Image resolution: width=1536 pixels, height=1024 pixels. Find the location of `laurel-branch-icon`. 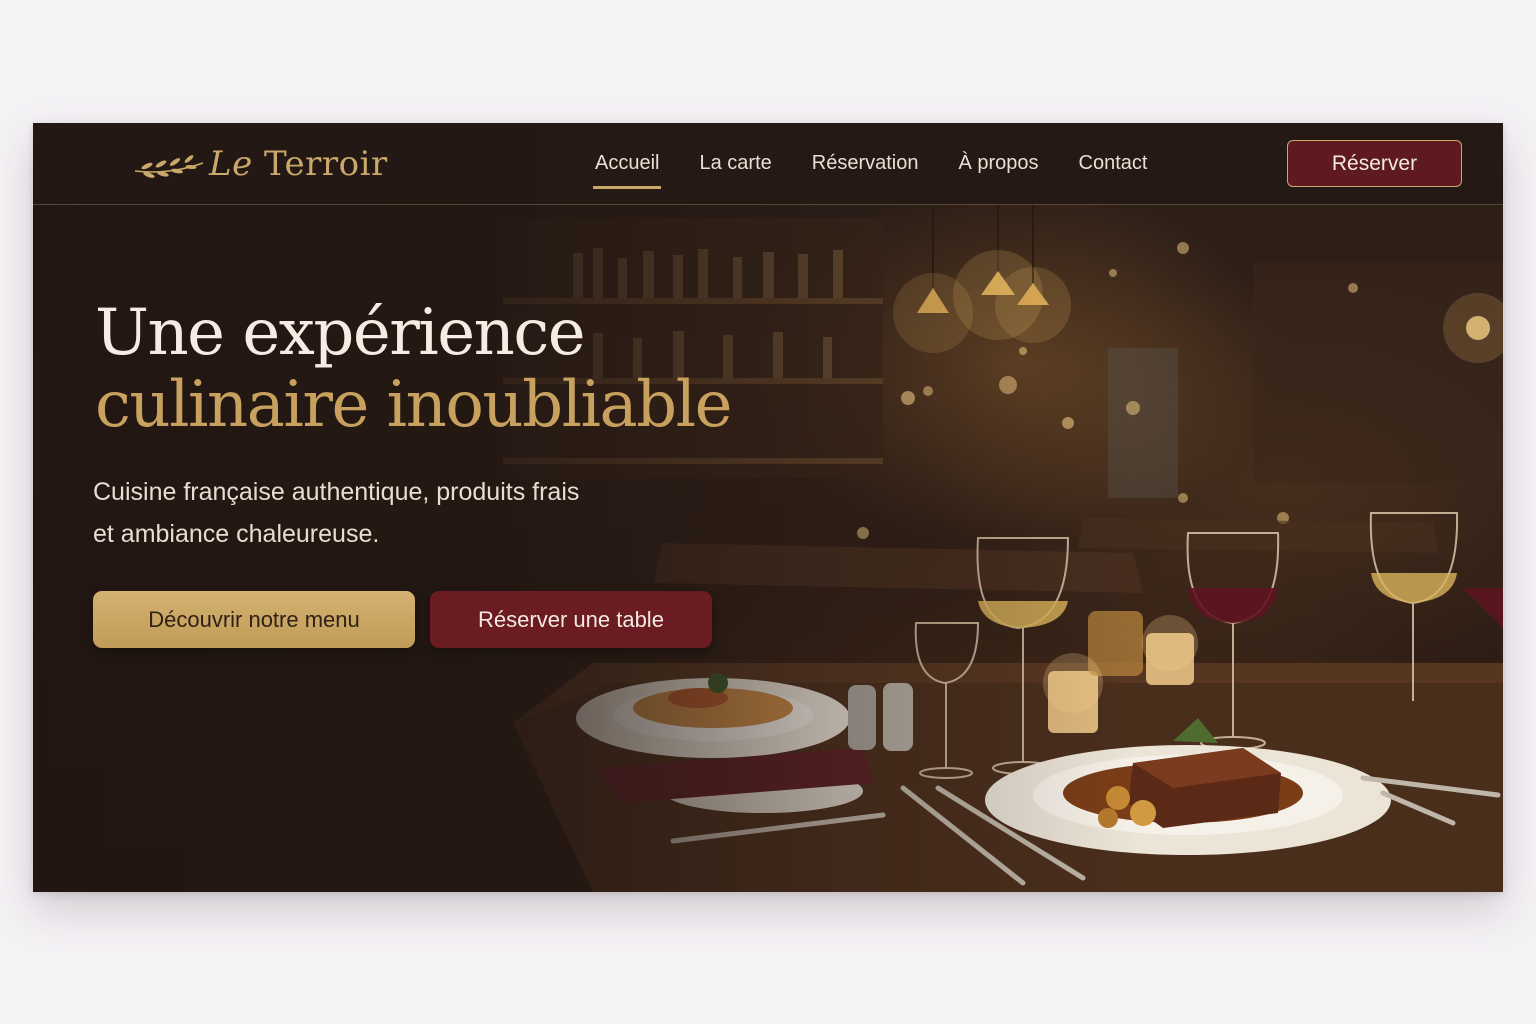

laurel-branch-icon is located at coordinates (169, 166).